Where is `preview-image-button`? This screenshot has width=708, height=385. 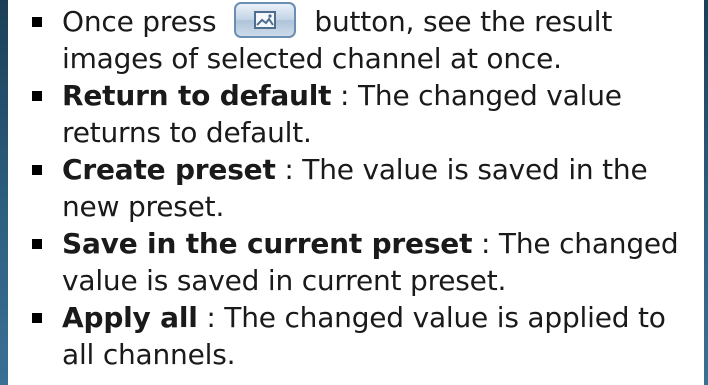 preview-image-button is located at coordinates (265, 20).